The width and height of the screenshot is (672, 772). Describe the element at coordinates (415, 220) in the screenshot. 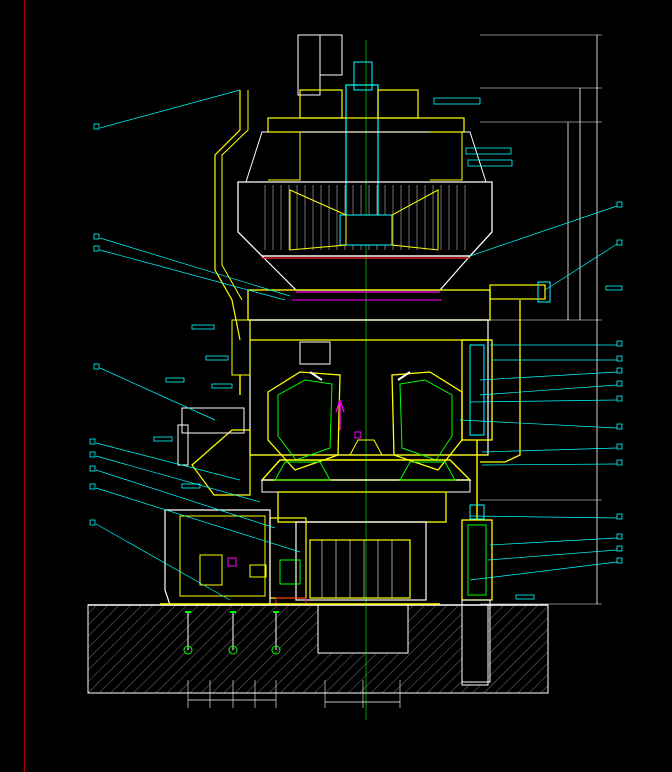

I see `rotor-right-cone` at that location.